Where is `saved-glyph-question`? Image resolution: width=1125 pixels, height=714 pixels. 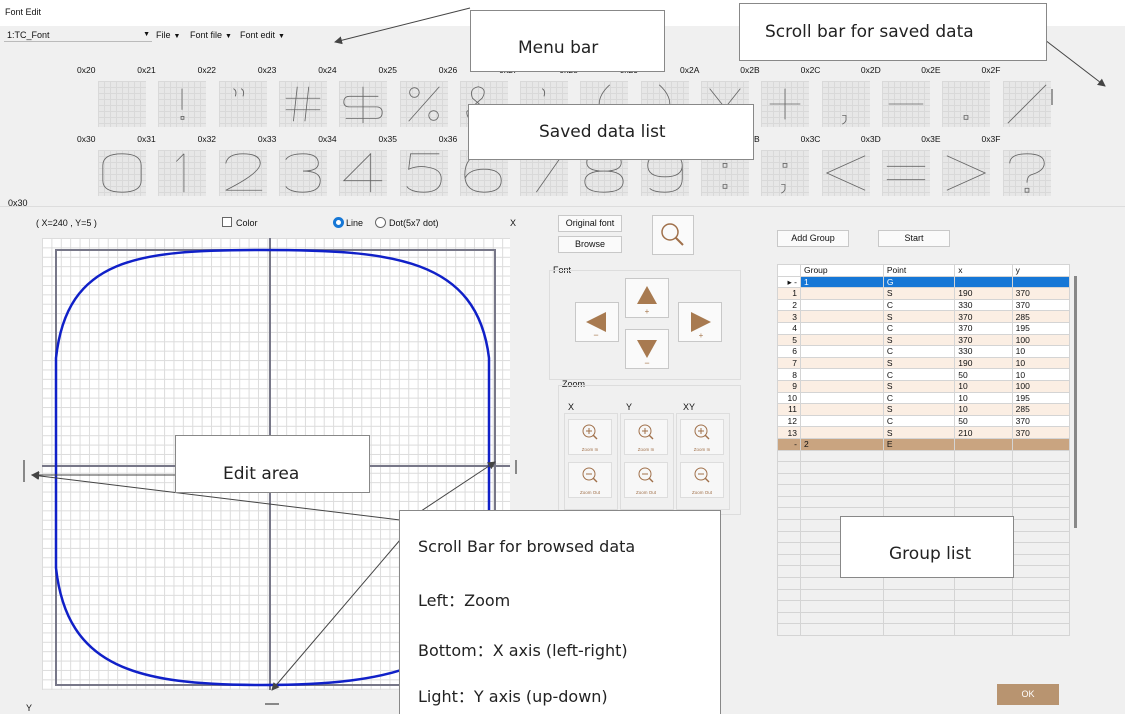 saved-glyph-question is located at coordinates (1026, 173).